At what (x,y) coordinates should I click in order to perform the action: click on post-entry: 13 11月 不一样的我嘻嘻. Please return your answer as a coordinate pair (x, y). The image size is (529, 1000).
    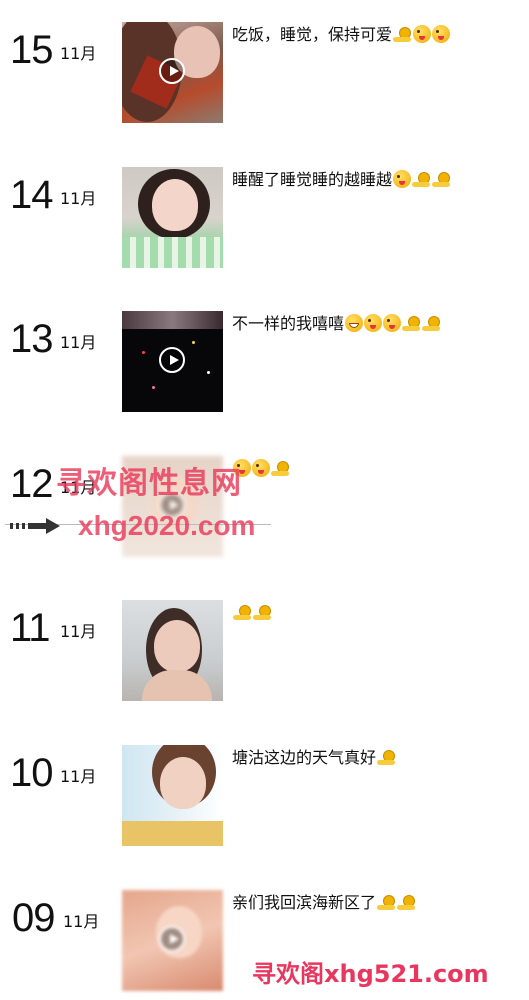
    Looking at the image, I should click on (264, 366).